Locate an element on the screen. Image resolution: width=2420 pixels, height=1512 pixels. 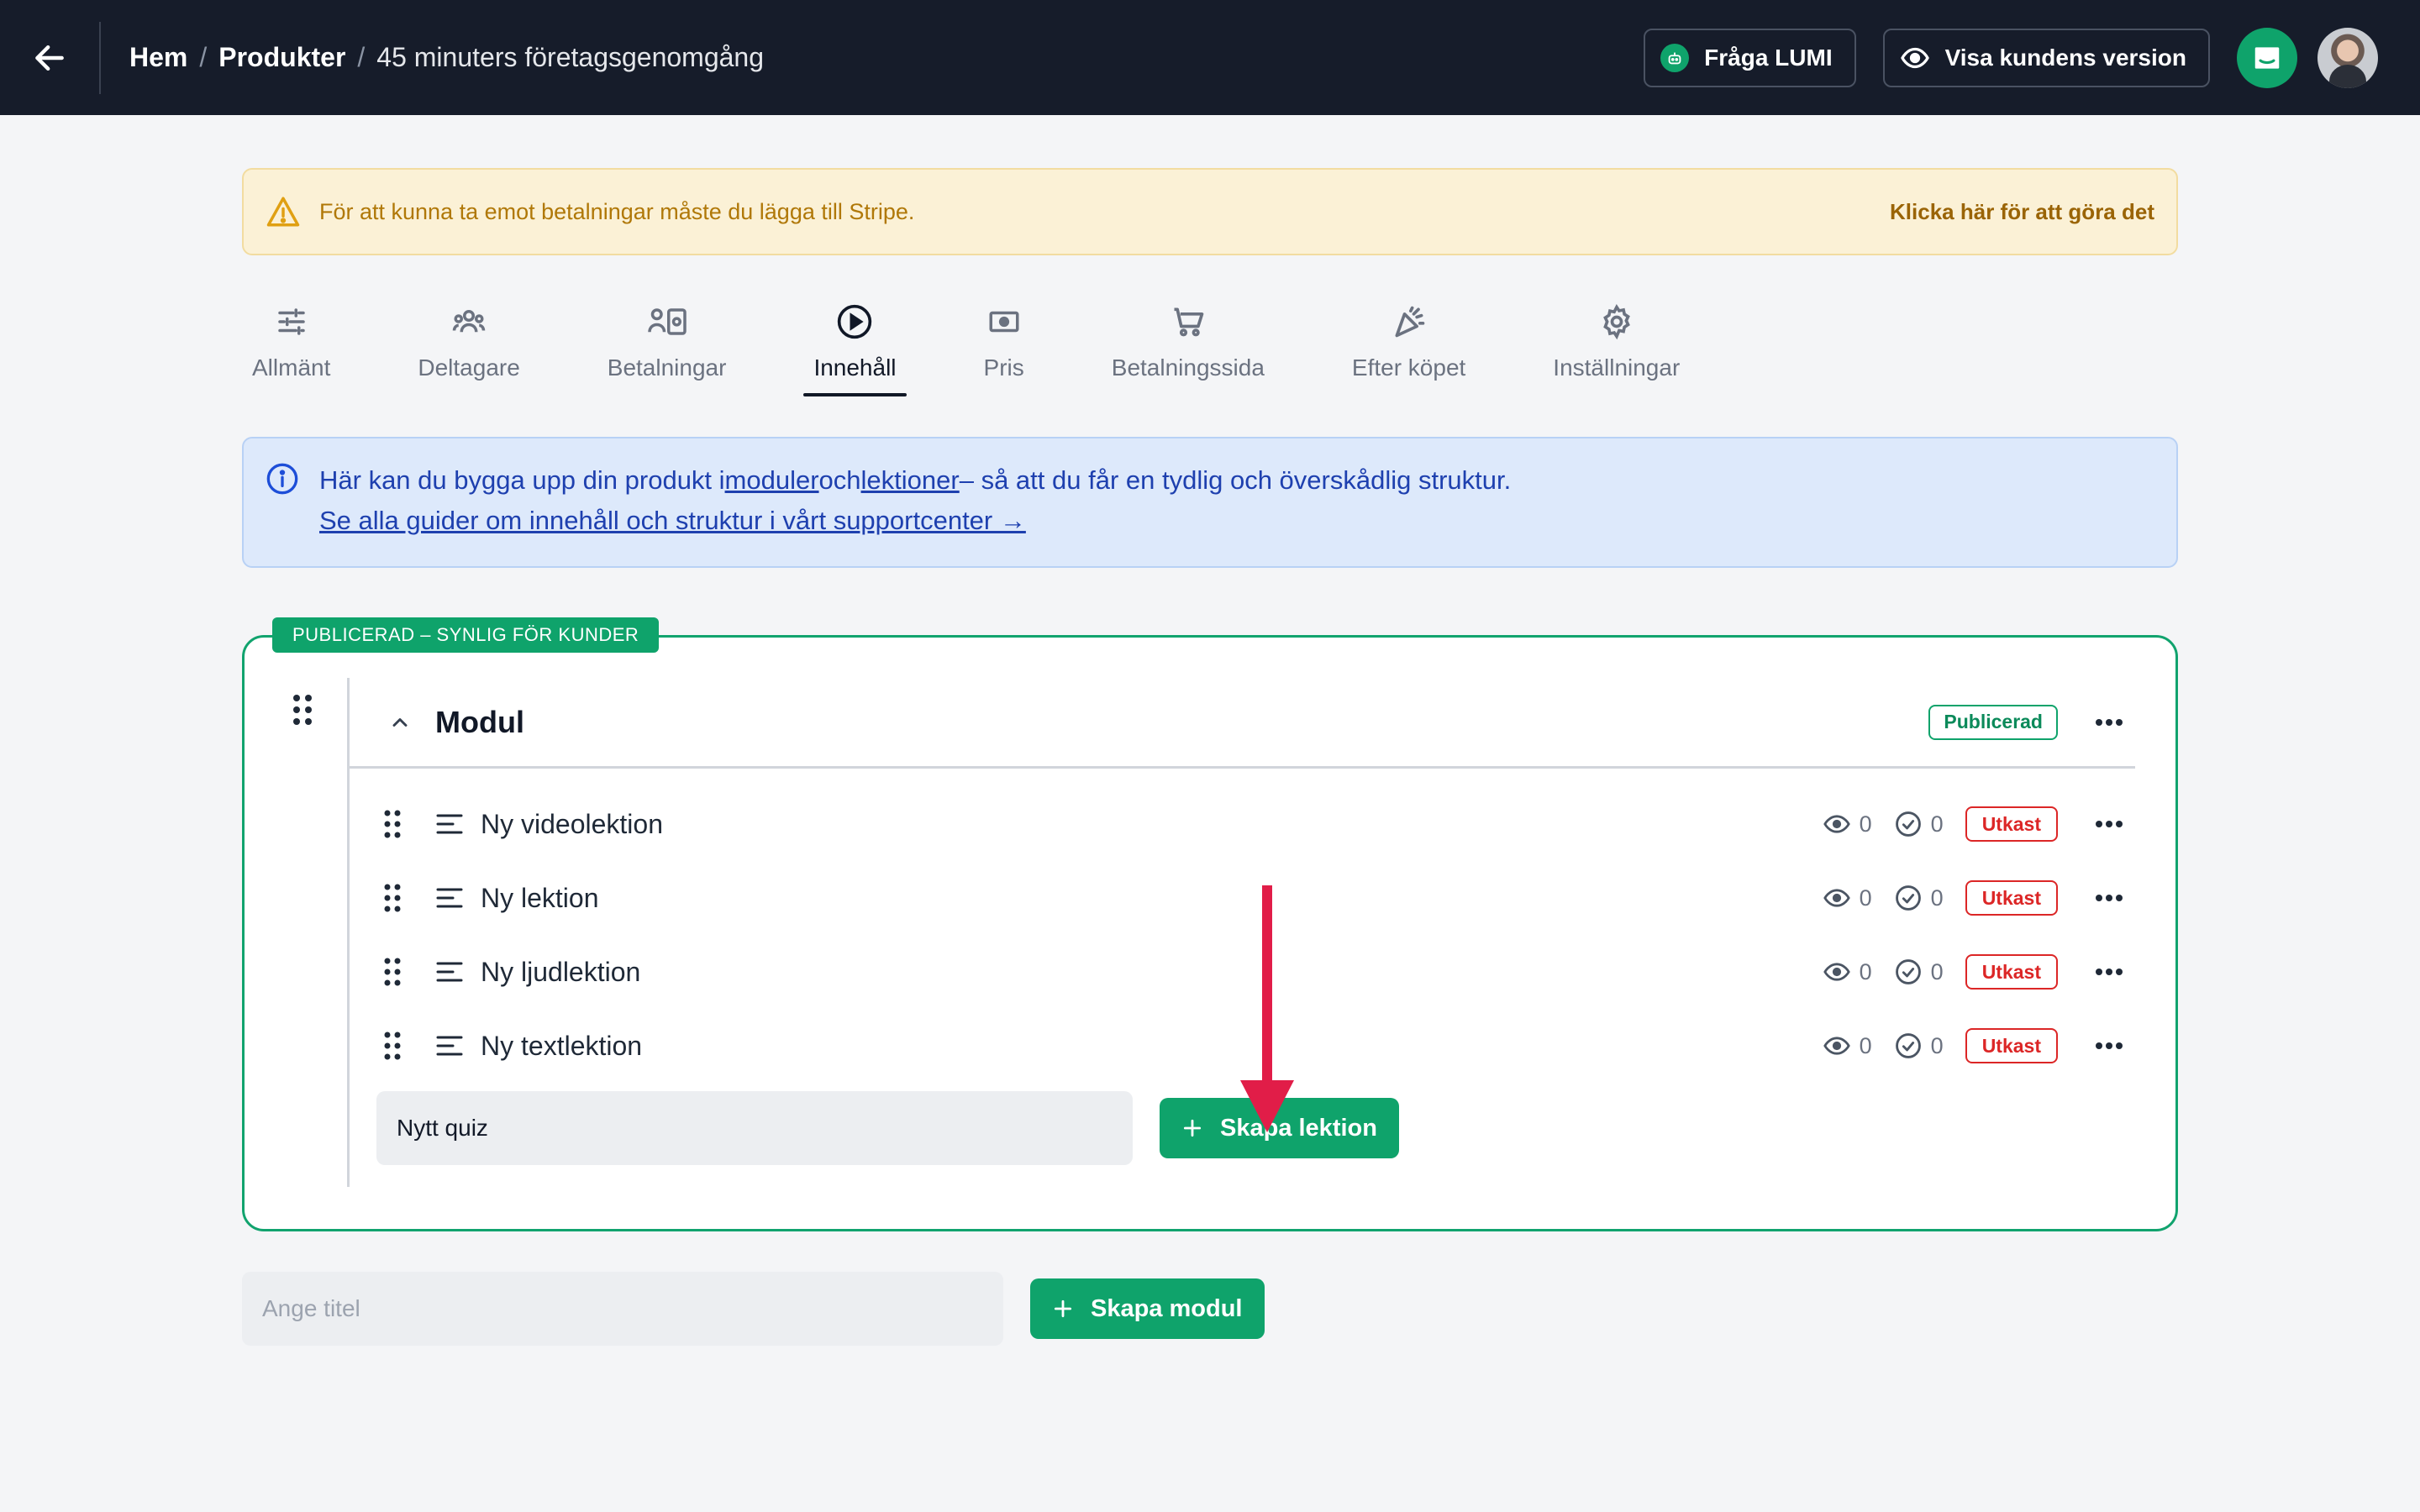
top-actions: Fråga LUMI Visa kundens version is located at coordinates (2011, 57).